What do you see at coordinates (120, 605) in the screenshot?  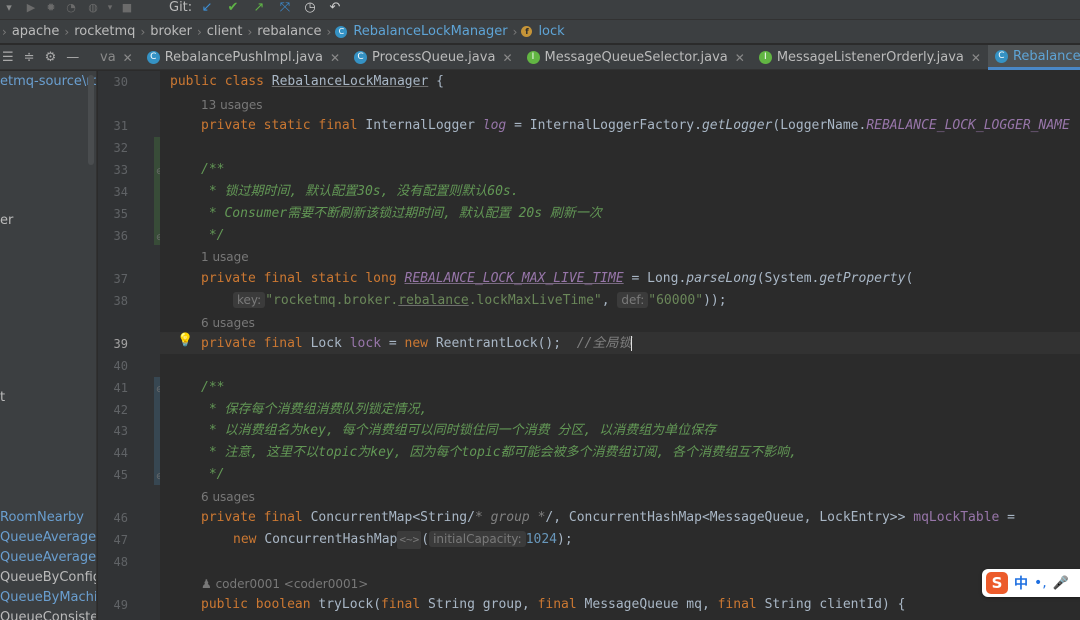 I see `line-number: 49` at bounding box center [120, 605].